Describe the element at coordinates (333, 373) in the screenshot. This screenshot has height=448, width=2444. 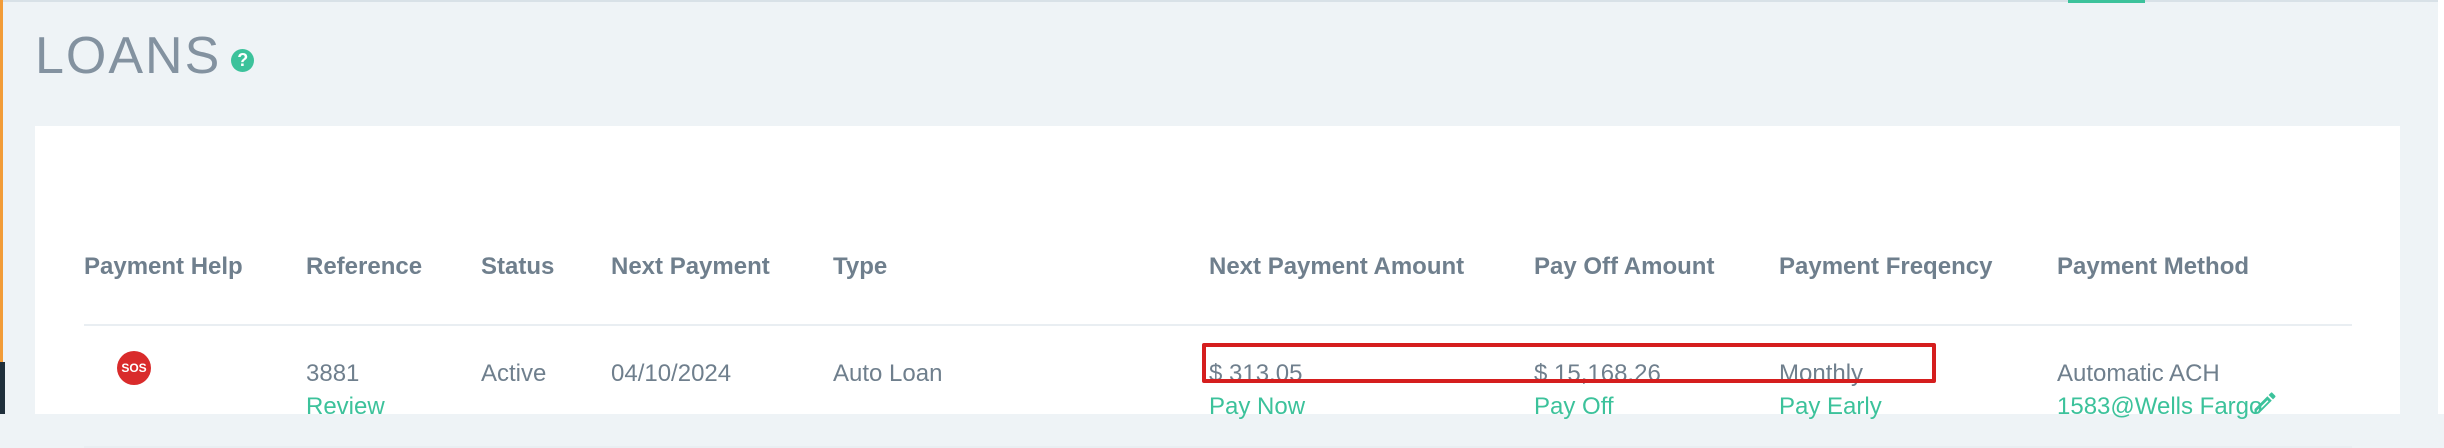
I see `reference-value: 3881` at that location.